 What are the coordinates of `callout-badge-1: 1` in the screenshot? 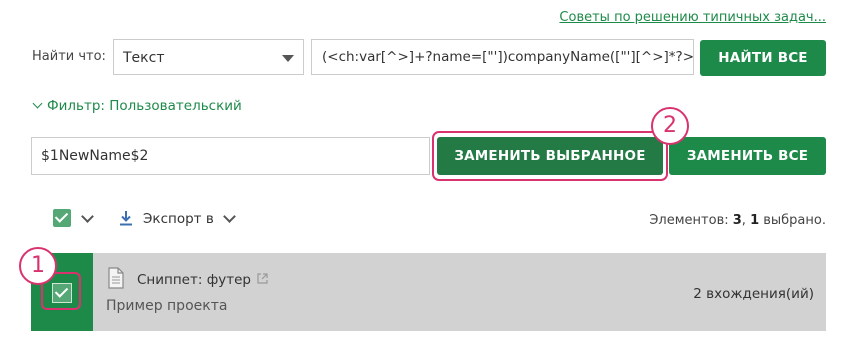 It's located at (38, 266).